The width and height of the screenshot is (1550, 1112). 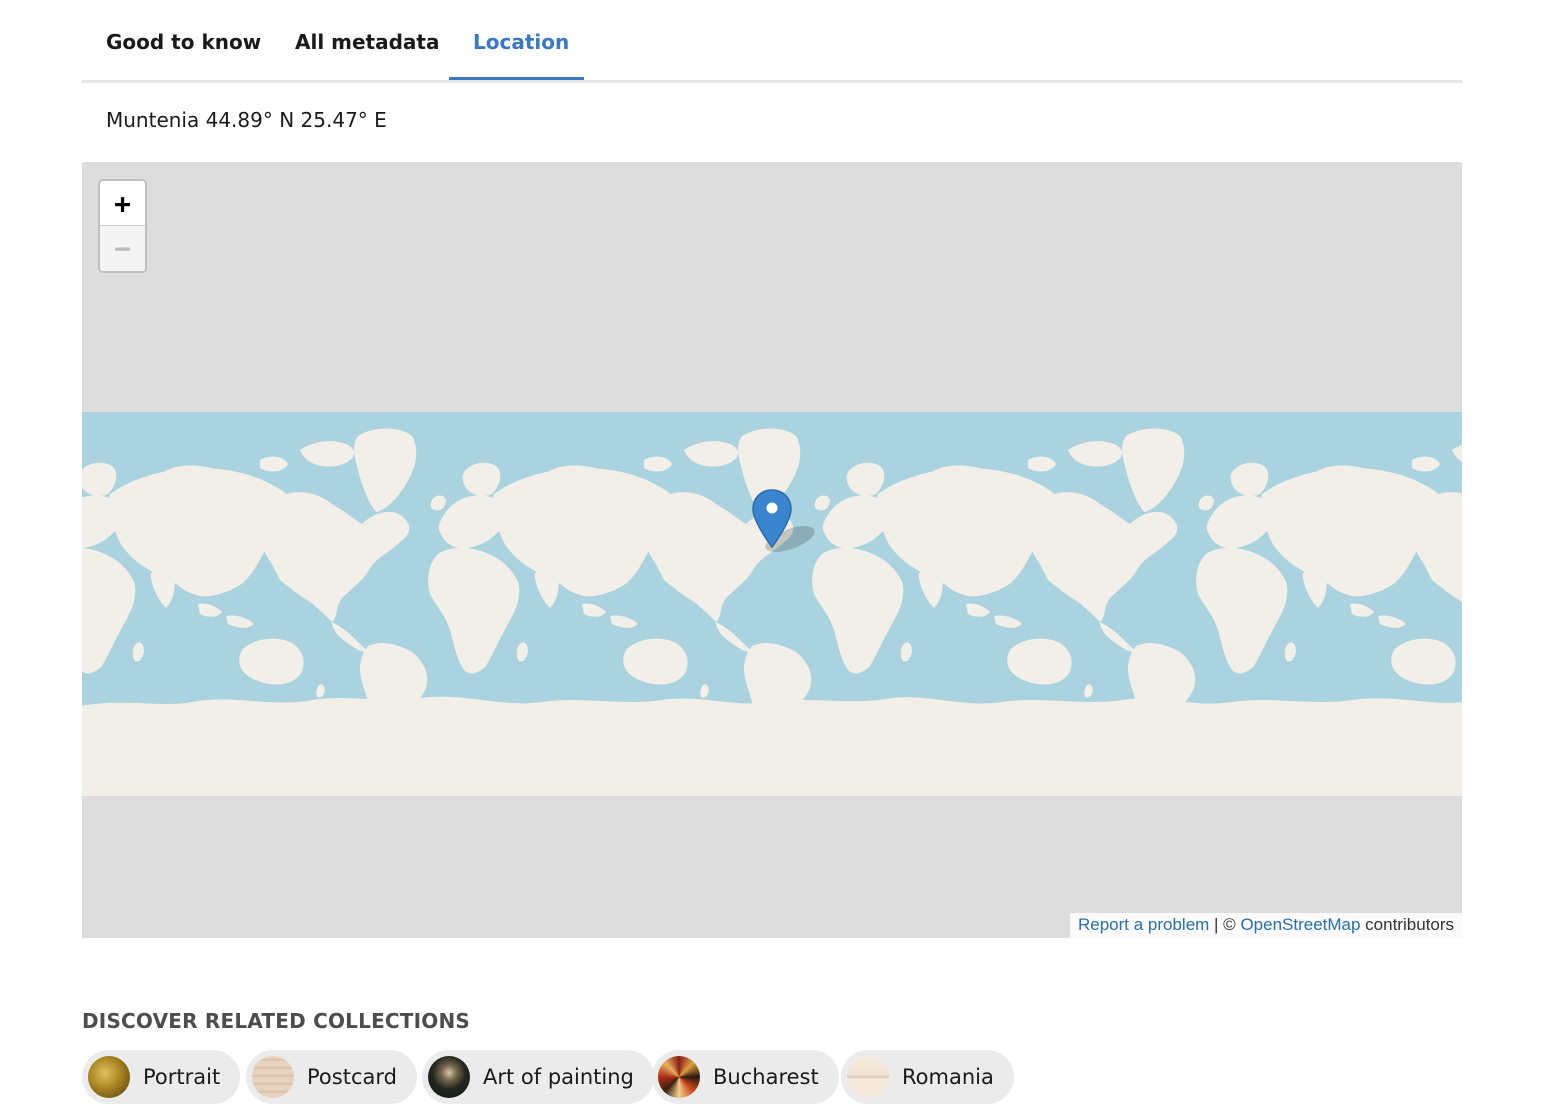 What do you see at coordinates (679, 1077) in the screenshot?
I see `bucharest-thumbnail` at bounding box center [679, 1077].